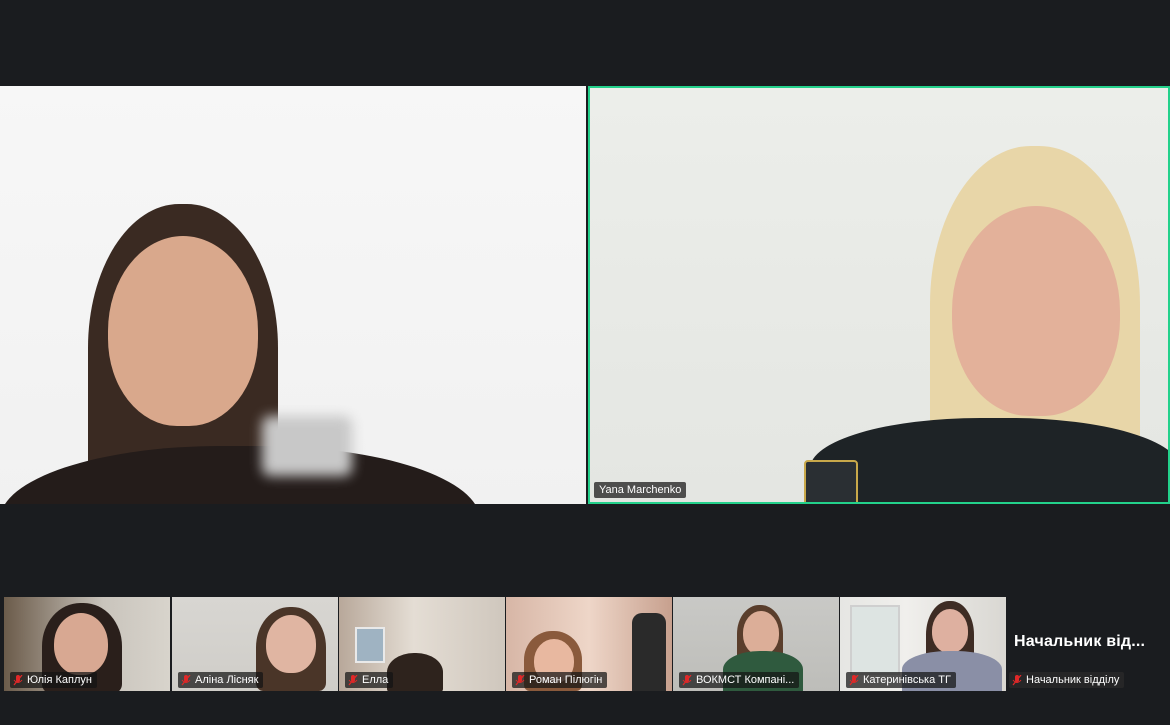  I want to click on participant-name-tag: Юлія Каплун, so click(53, 680).